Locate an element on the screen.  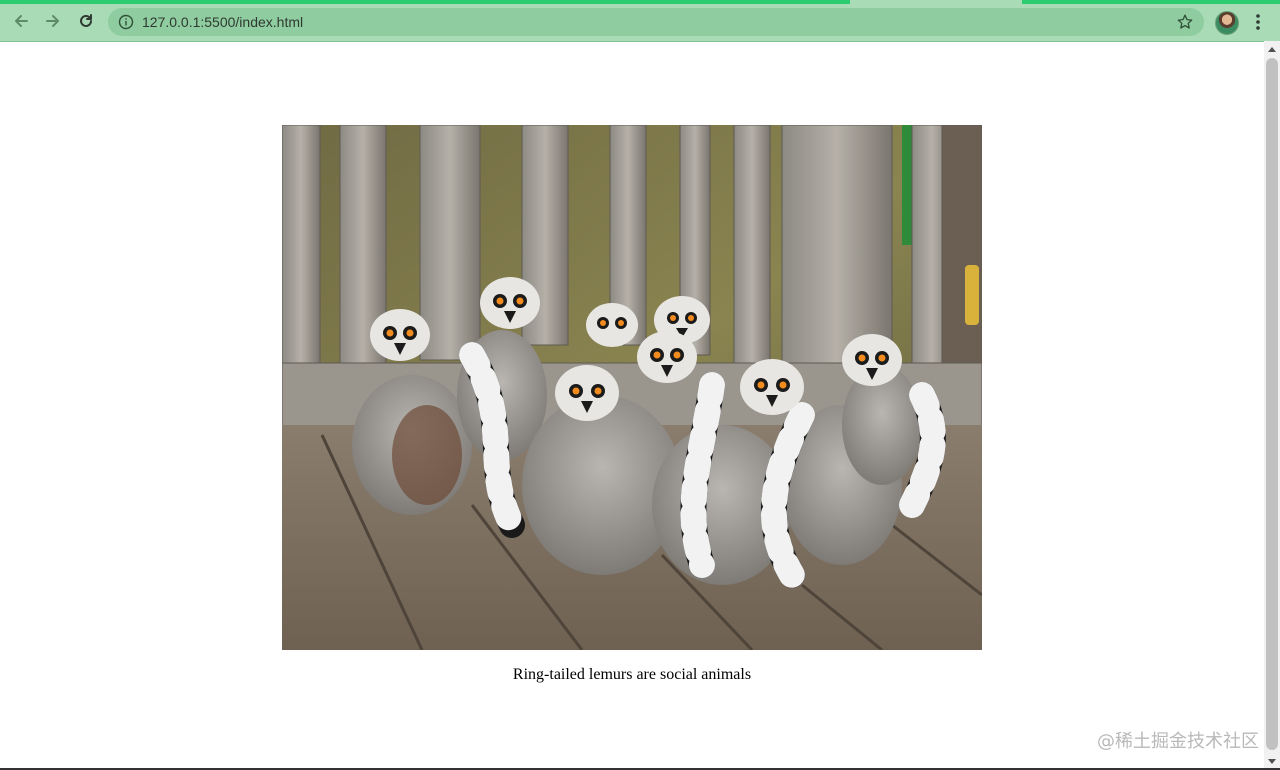
back-button is located at coordinates (21, 21).